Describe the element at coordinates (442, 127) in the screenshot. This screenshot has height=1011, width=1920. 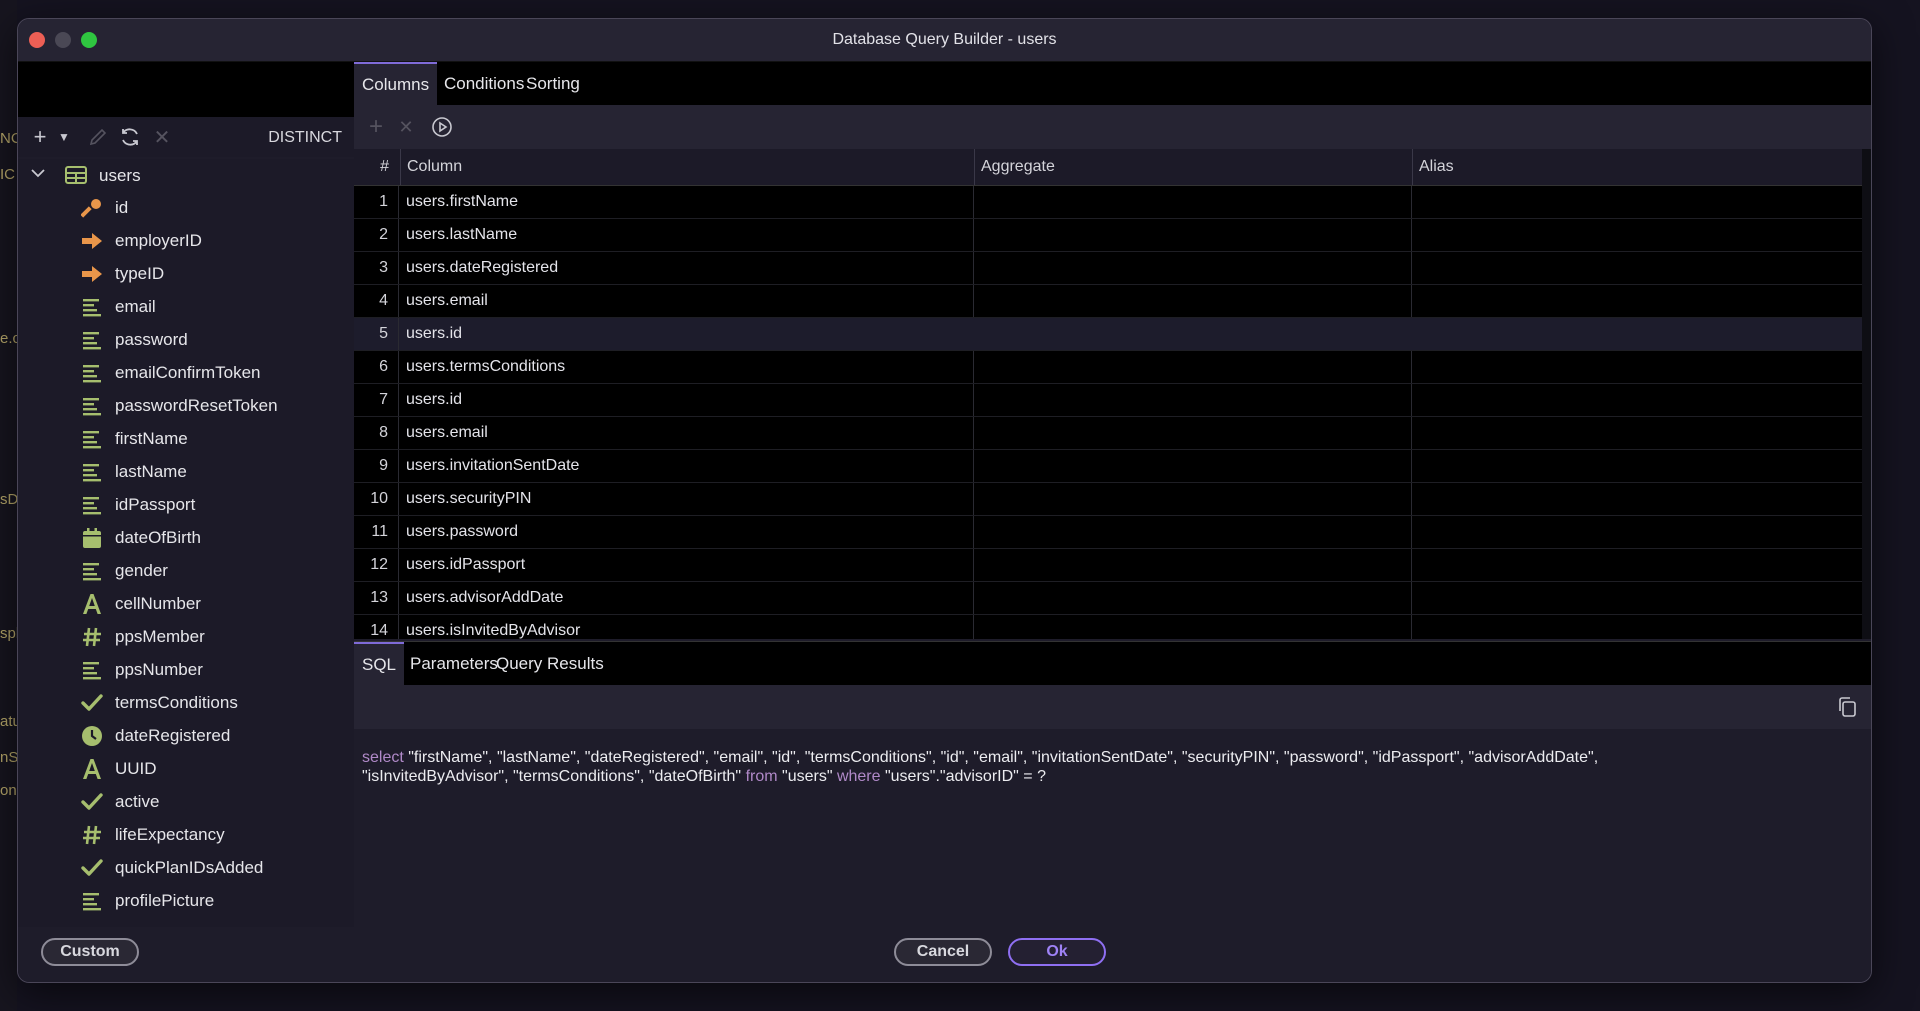
I see `play-icon` at that location.